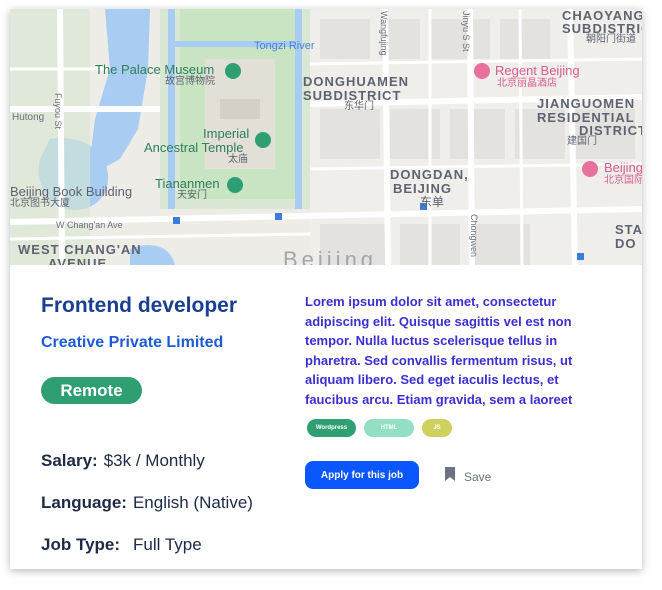  What do you see at coordinates (155, 69) in the screenshot?
I see `map-label-palace-museum: The Palace Museum` at bounding box center [155, 69].